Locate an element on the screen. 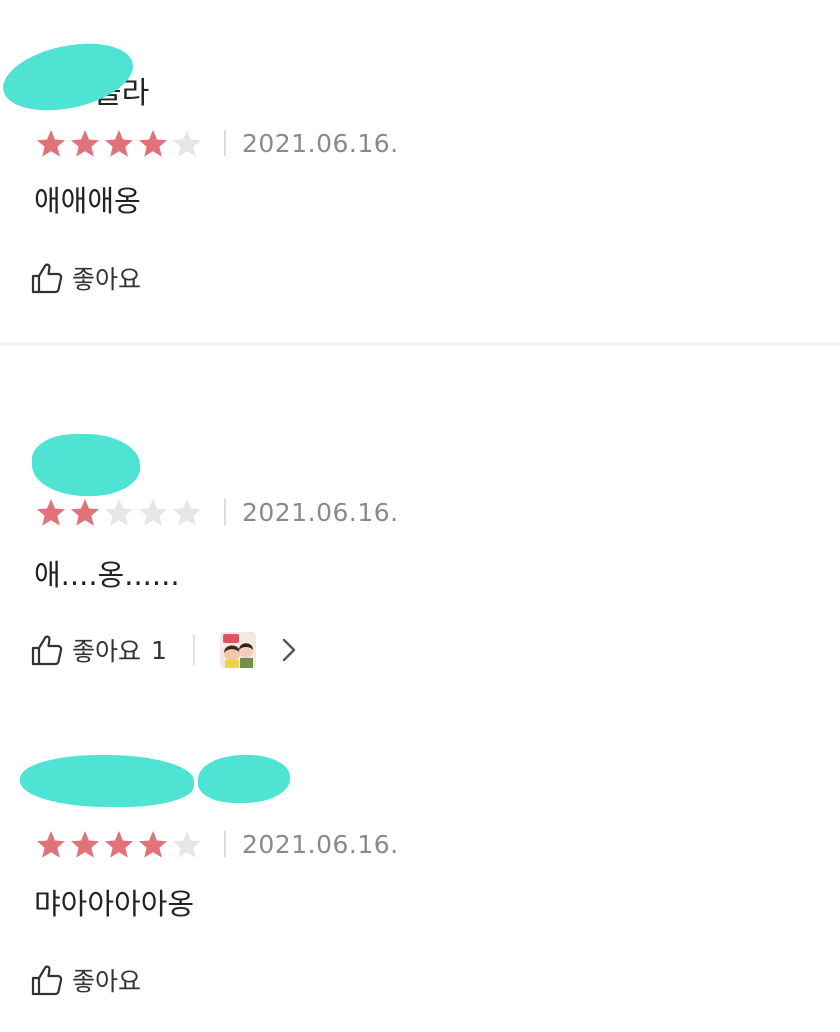 This screenshot has height=1032, width=840. review-actions: 좋아요 1 is located at coordinates (164, 650).